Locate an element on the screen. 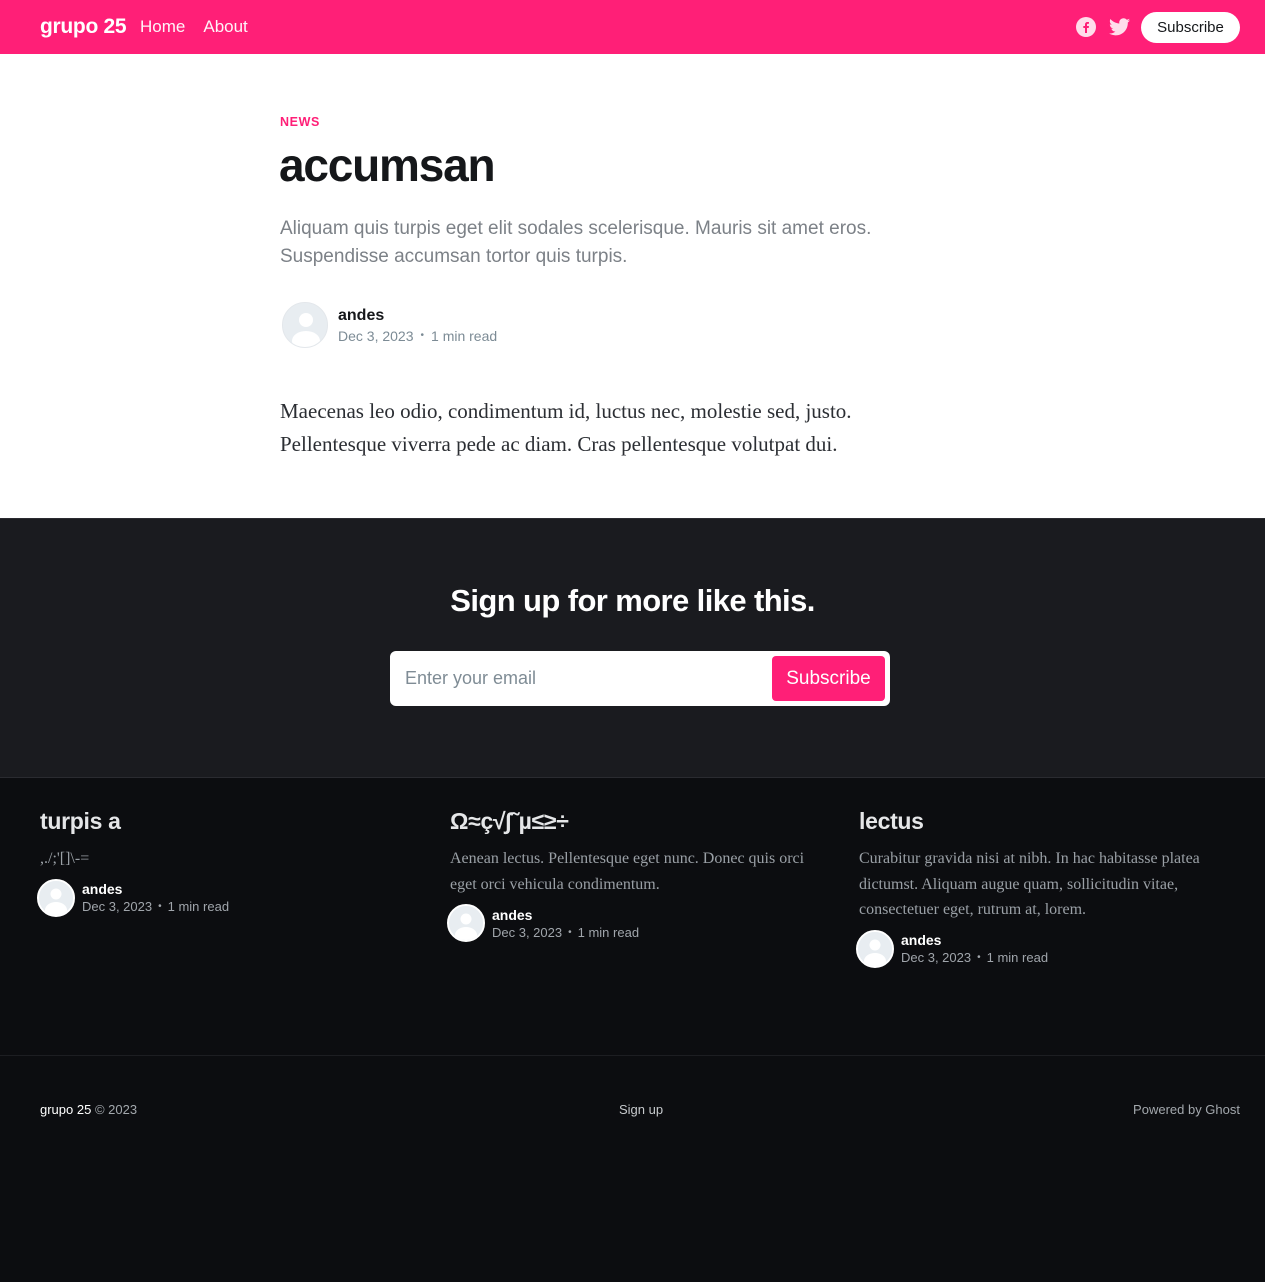  footer-site-name: grupo 25 is located at coordinates (65, 1109).